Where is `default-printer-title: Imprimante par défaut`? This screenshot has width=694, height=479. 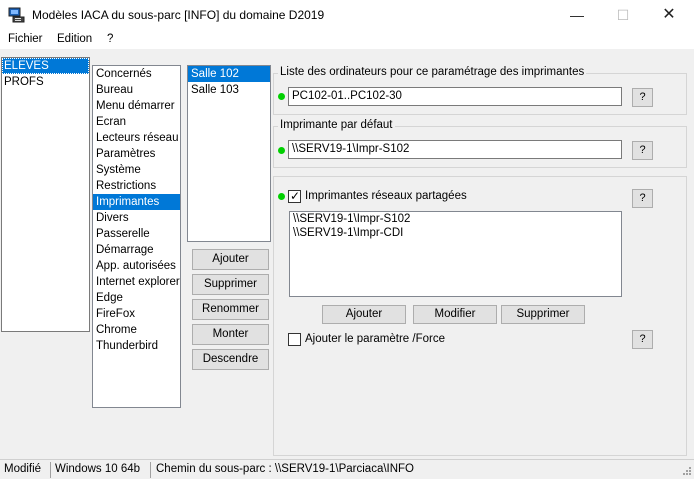
default-printer-title: Imprimante par défaut is located at coordinates (336, 125).